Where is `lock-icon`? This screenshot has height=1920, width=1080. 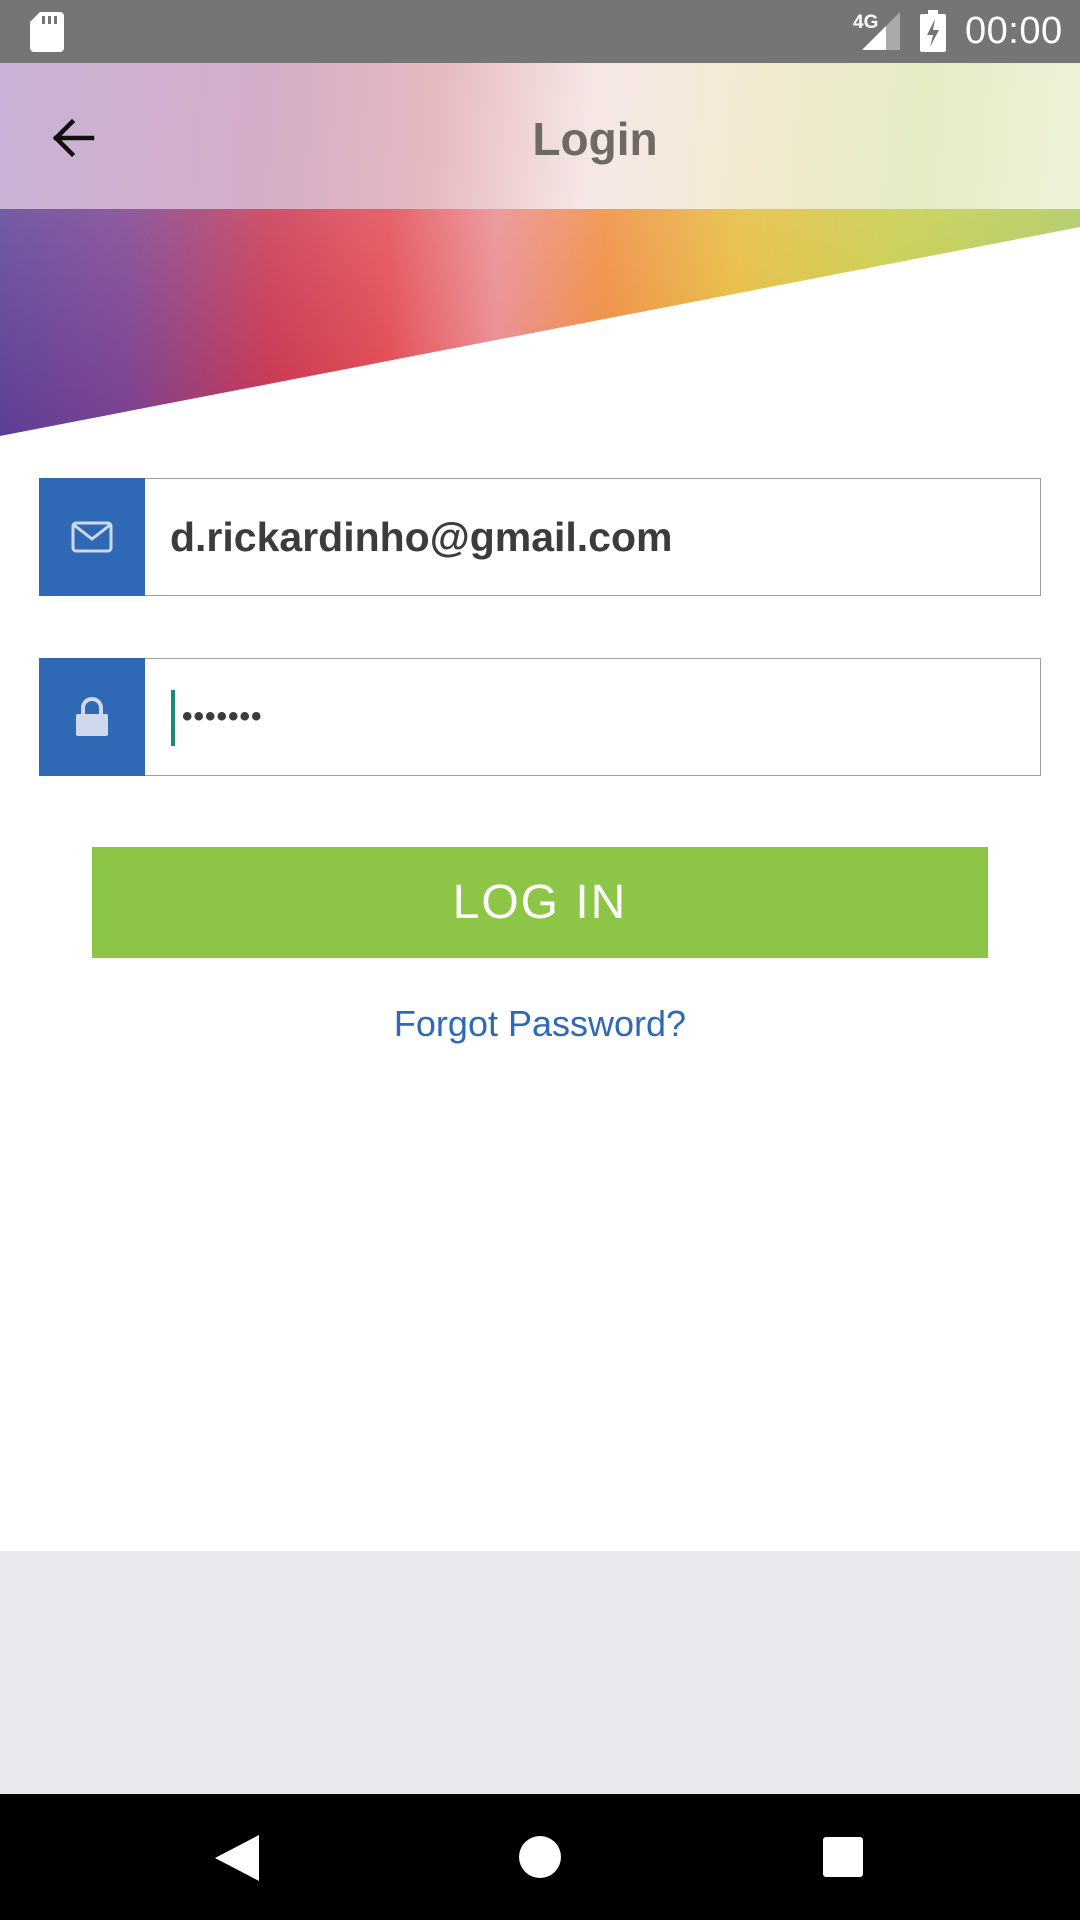
lock-icon is located at coordinates (92, 716).